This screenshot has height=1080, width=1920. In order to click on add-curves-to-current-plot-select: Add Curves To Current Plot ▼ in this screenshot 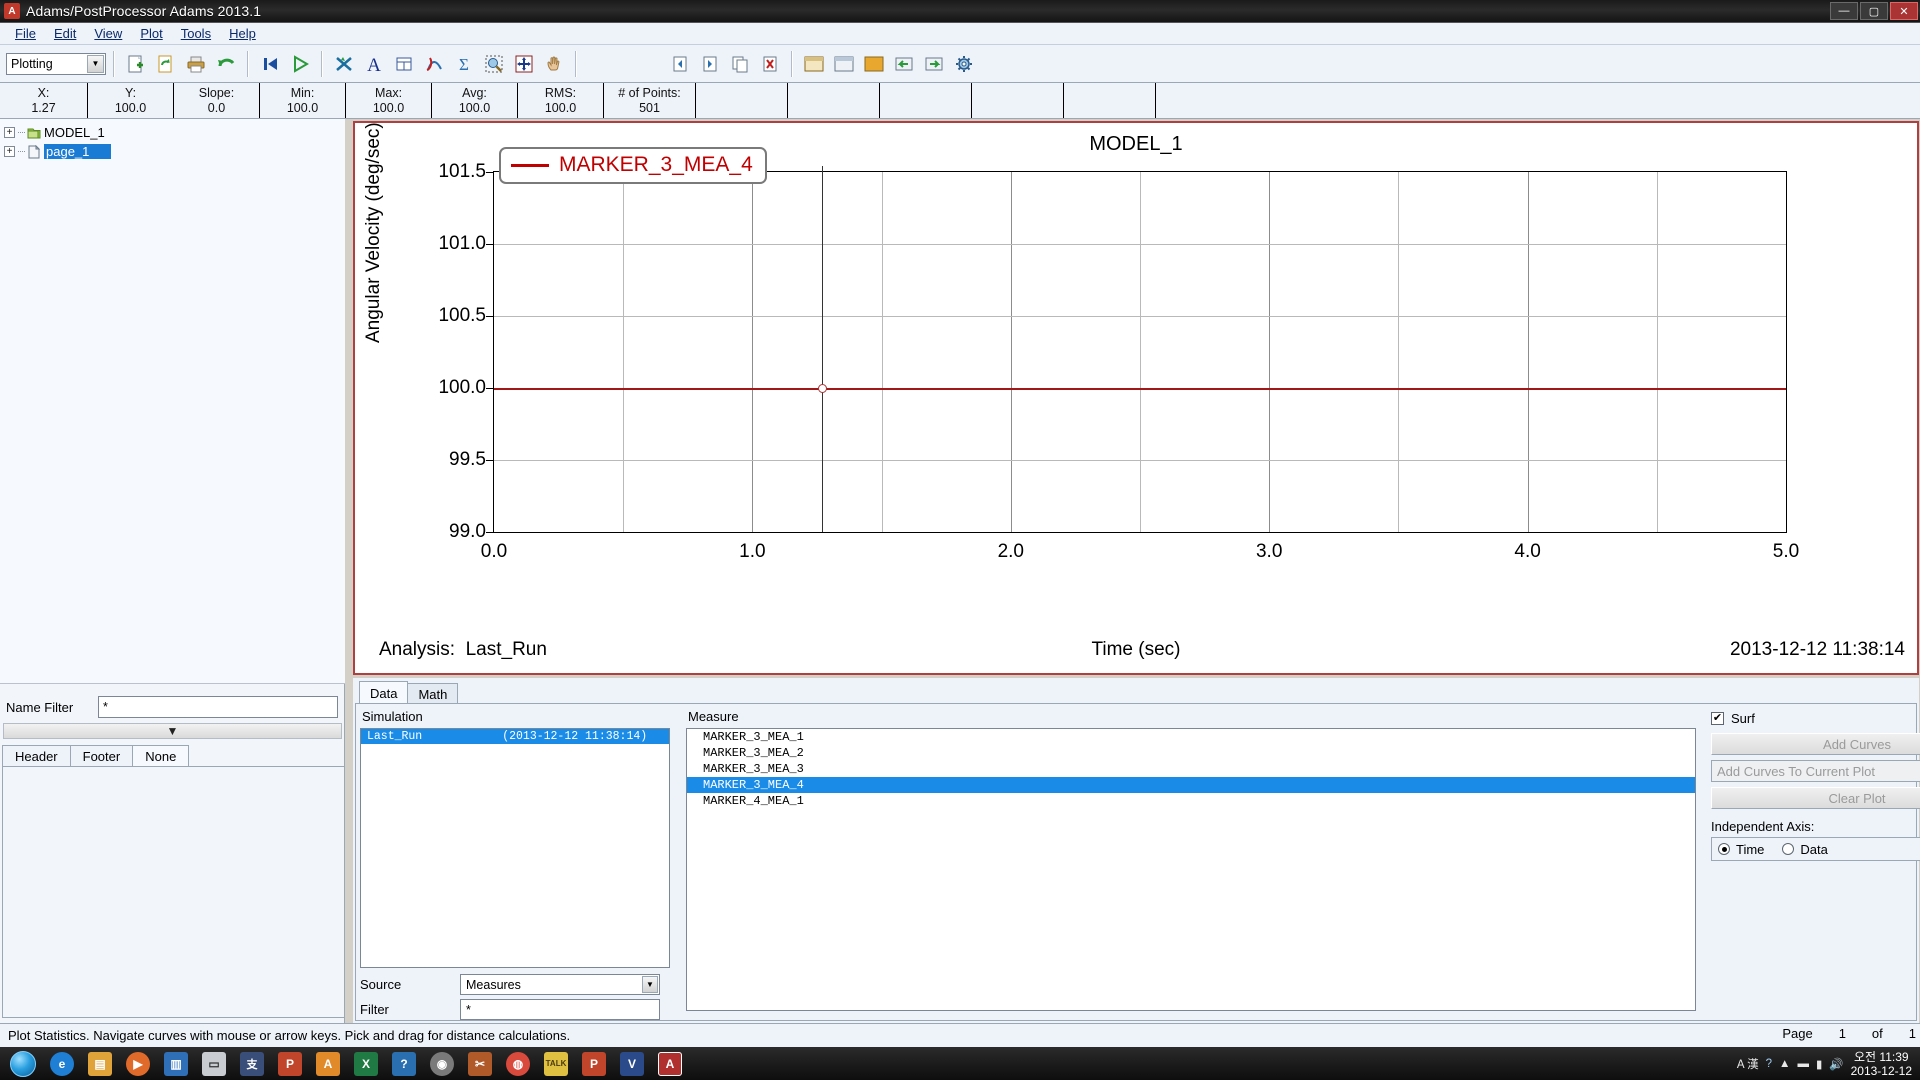, I will do `click(1815, 771)`.